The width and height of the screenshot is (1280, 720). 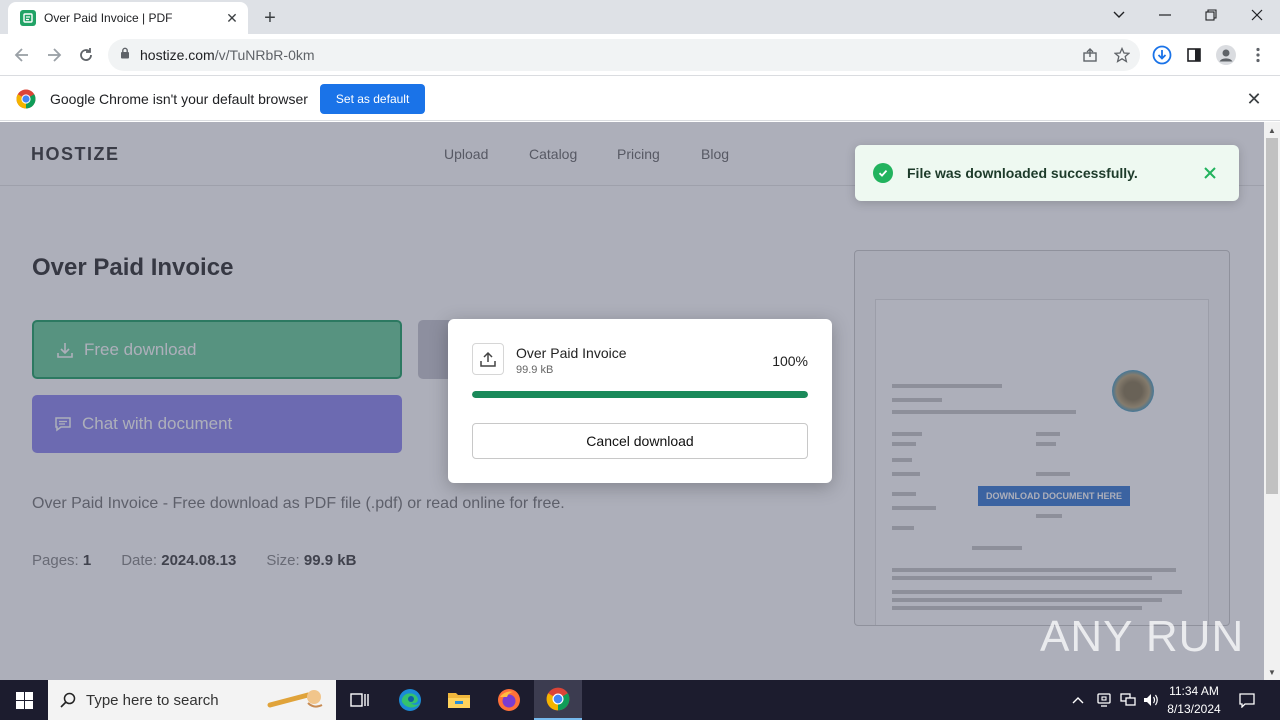 What do you see at coordinates (1211, 15) in the screenshot?
I see `restore-icon` at bounding box center [1211, 15].